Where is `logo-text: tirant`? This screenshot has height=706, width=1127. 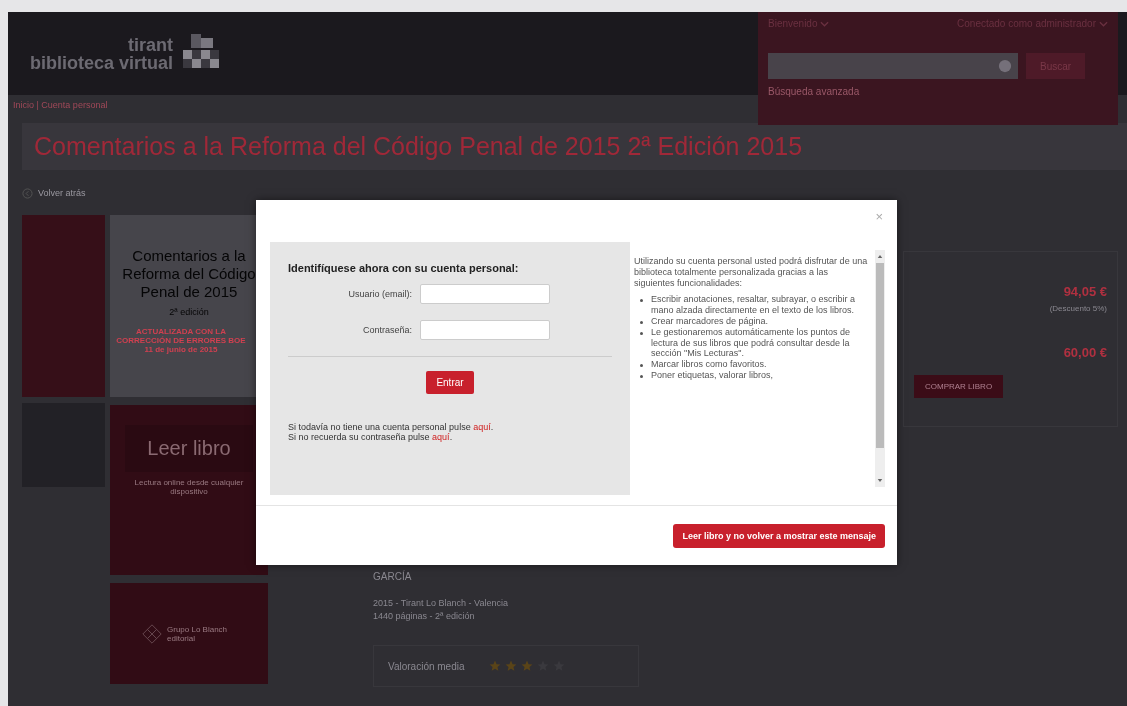
logo-text: tirant is located at coordinates (151, 44).